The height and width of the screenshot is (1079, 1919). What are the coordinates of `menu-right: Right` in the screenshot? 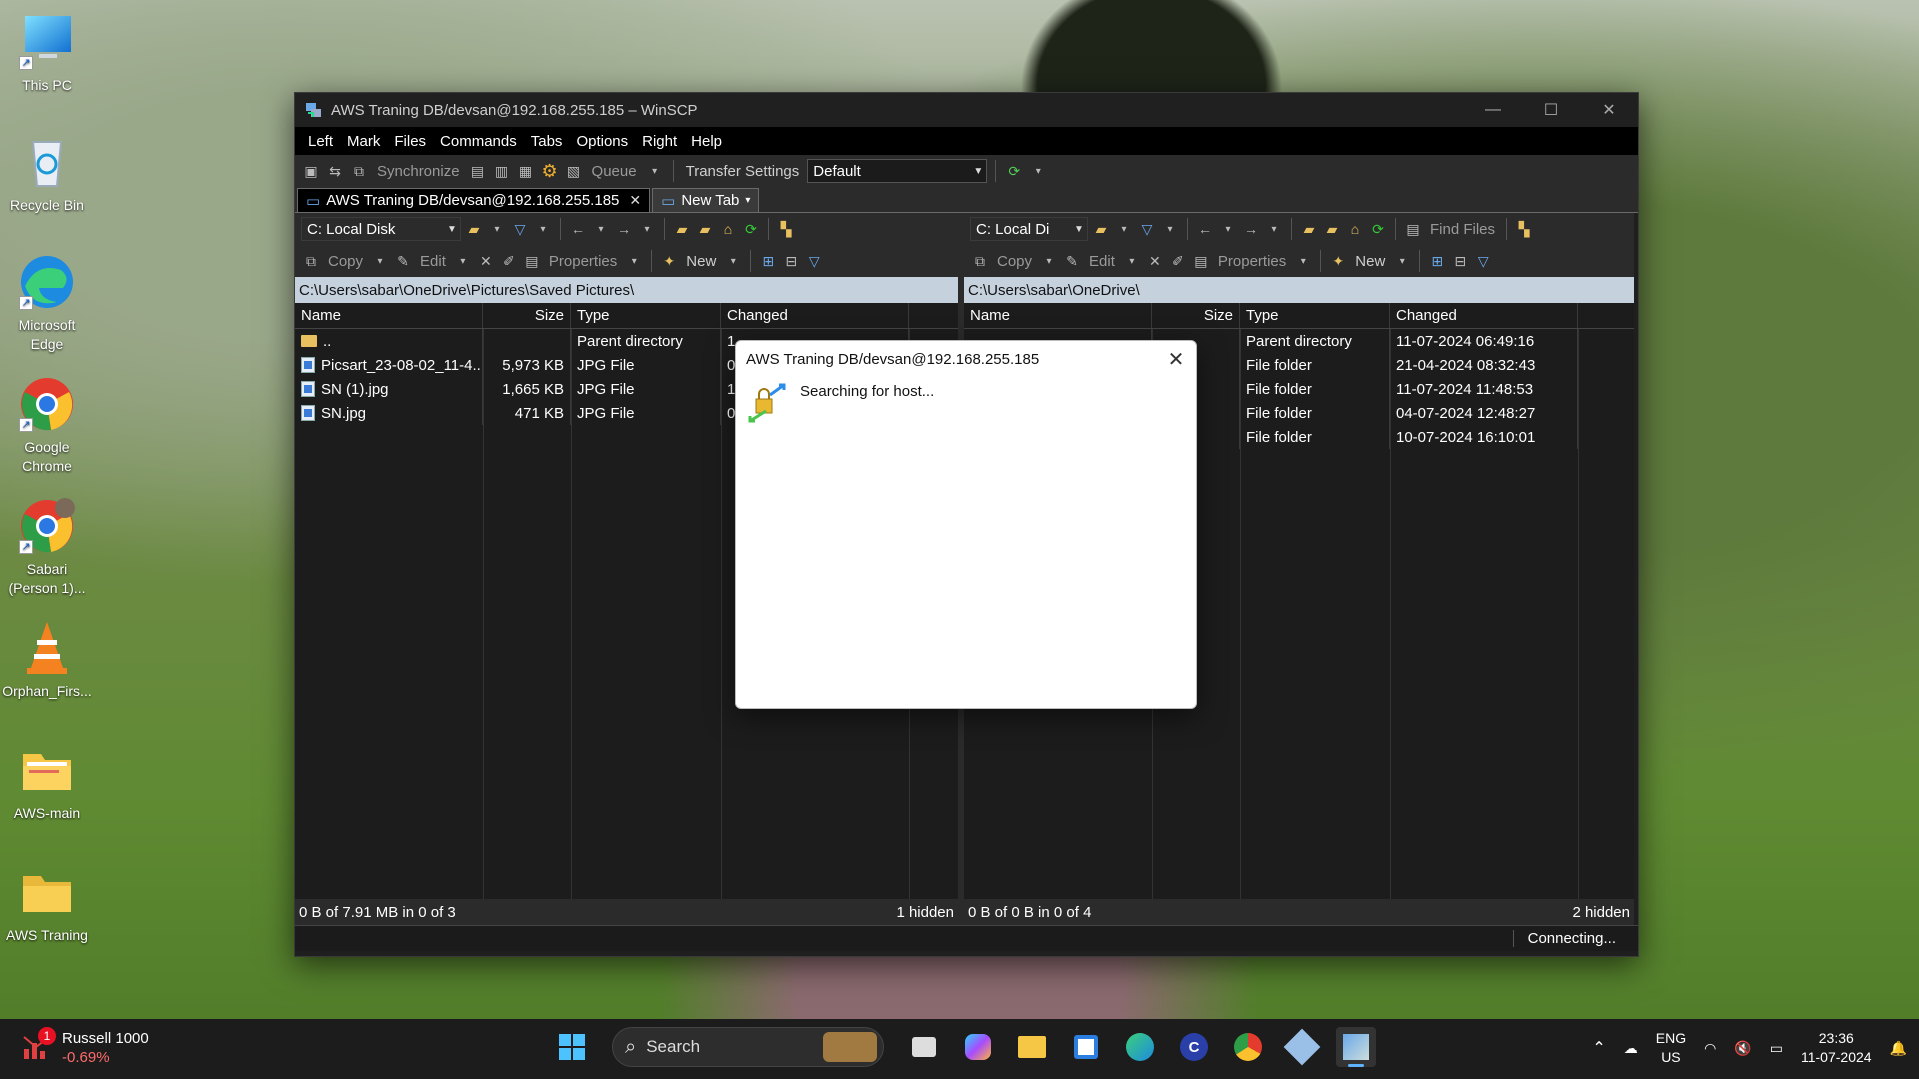 It's located at (659, 141).